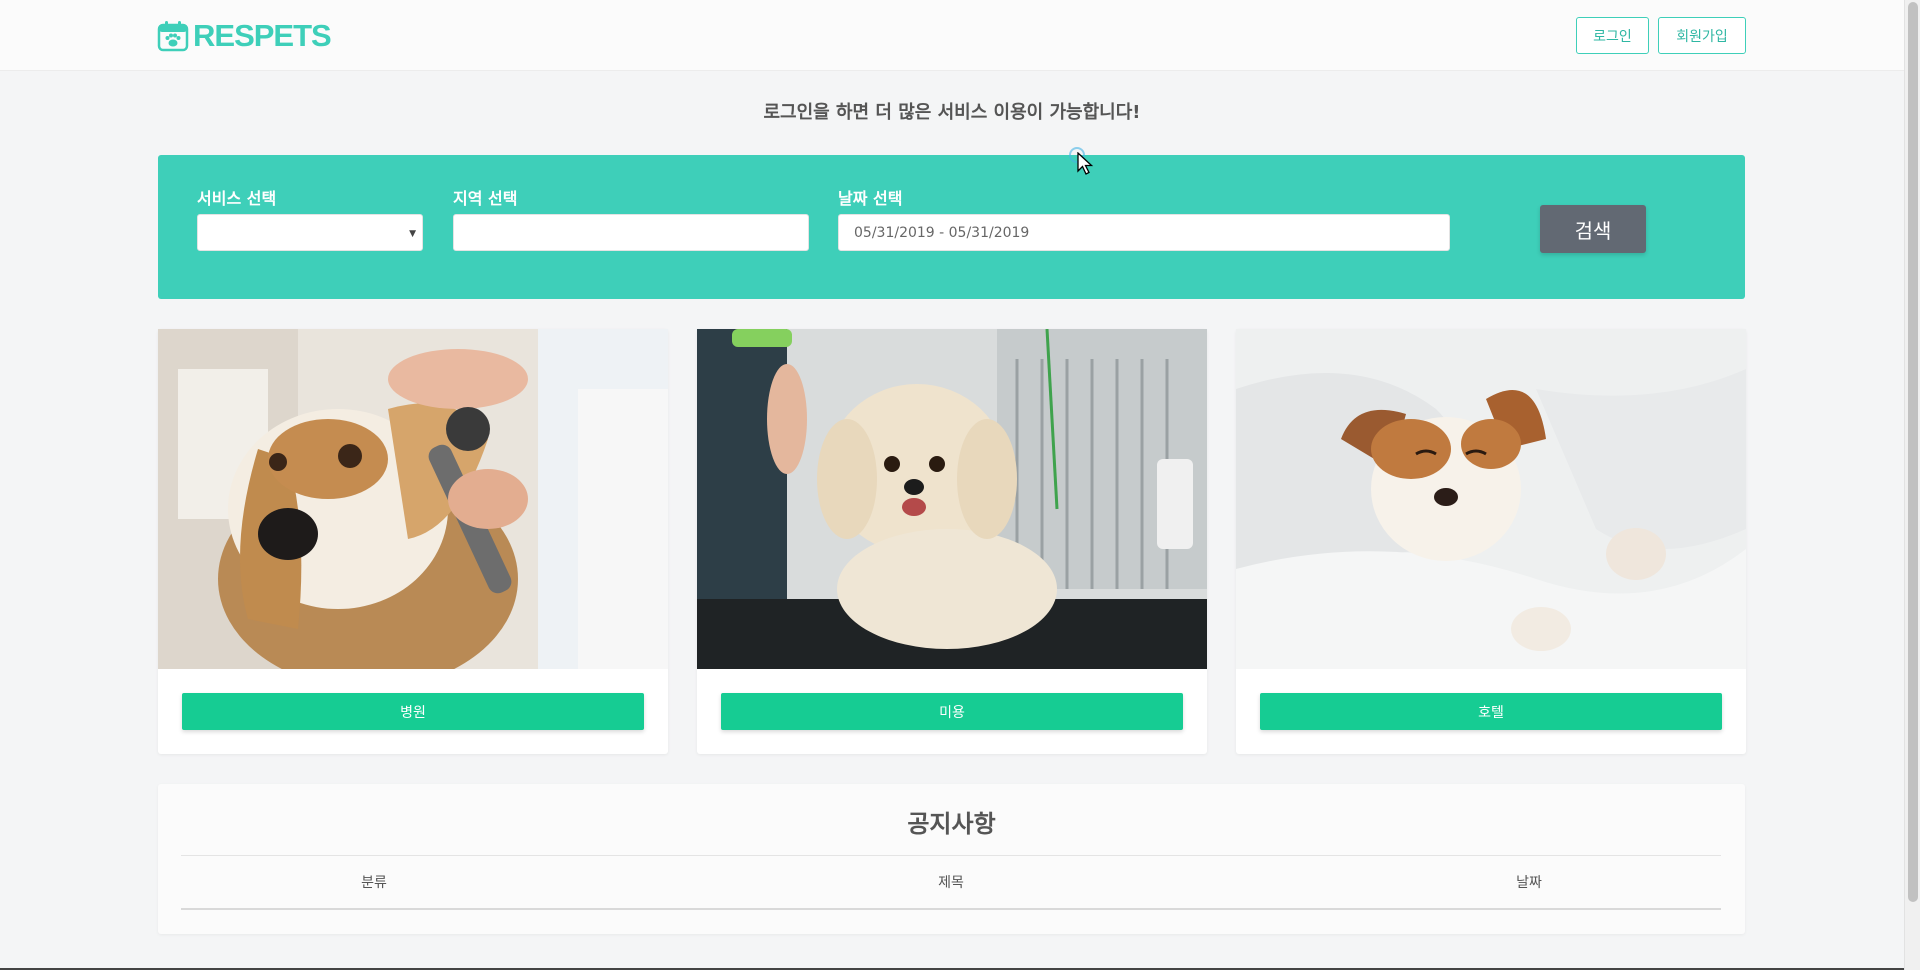 The image size is (1920, 970). I want to click on scrollbar-thumb, so click(1913, 452).